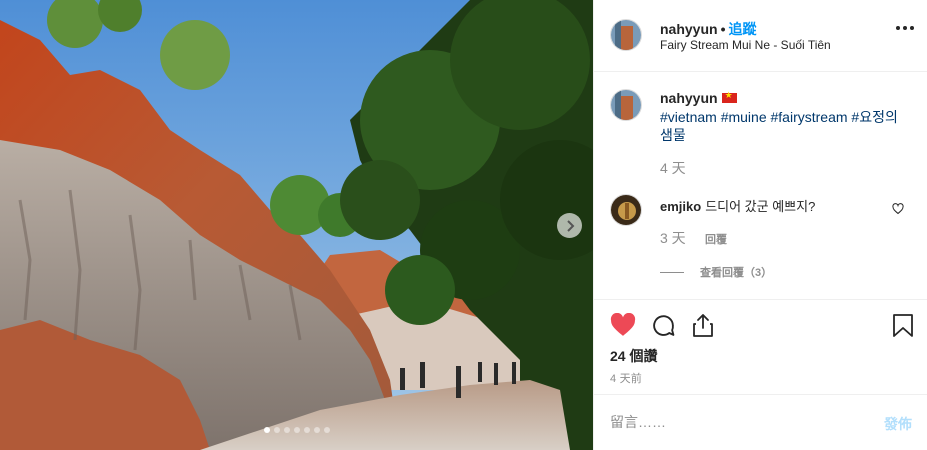  What do you see at coordinates (730, 422) in the screenshot?
I see `comment-input` at bounding box center [730, 422].